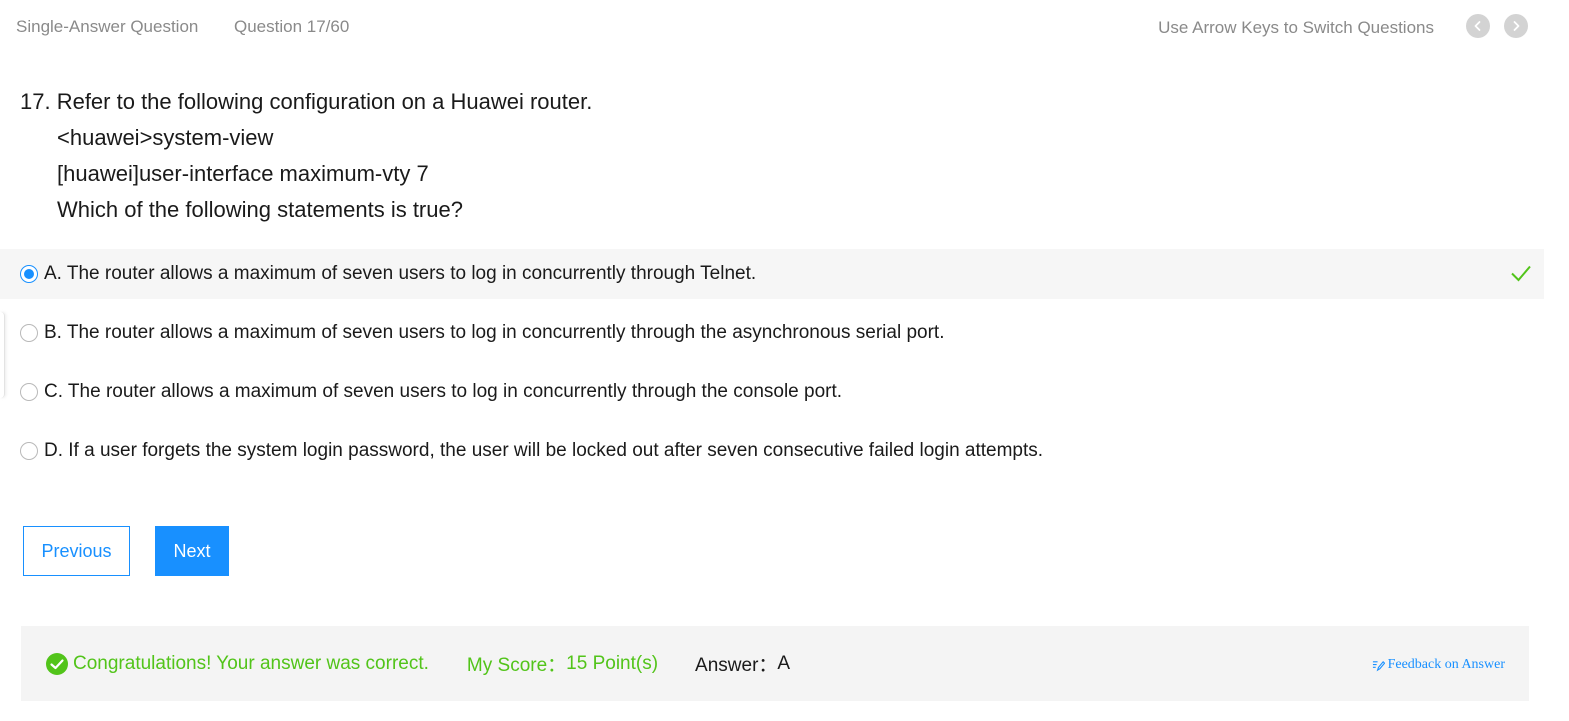  What do you see at coordinates (29, 451) in the screenshot?
I see `radio-d` at bounding box center [29, 451].